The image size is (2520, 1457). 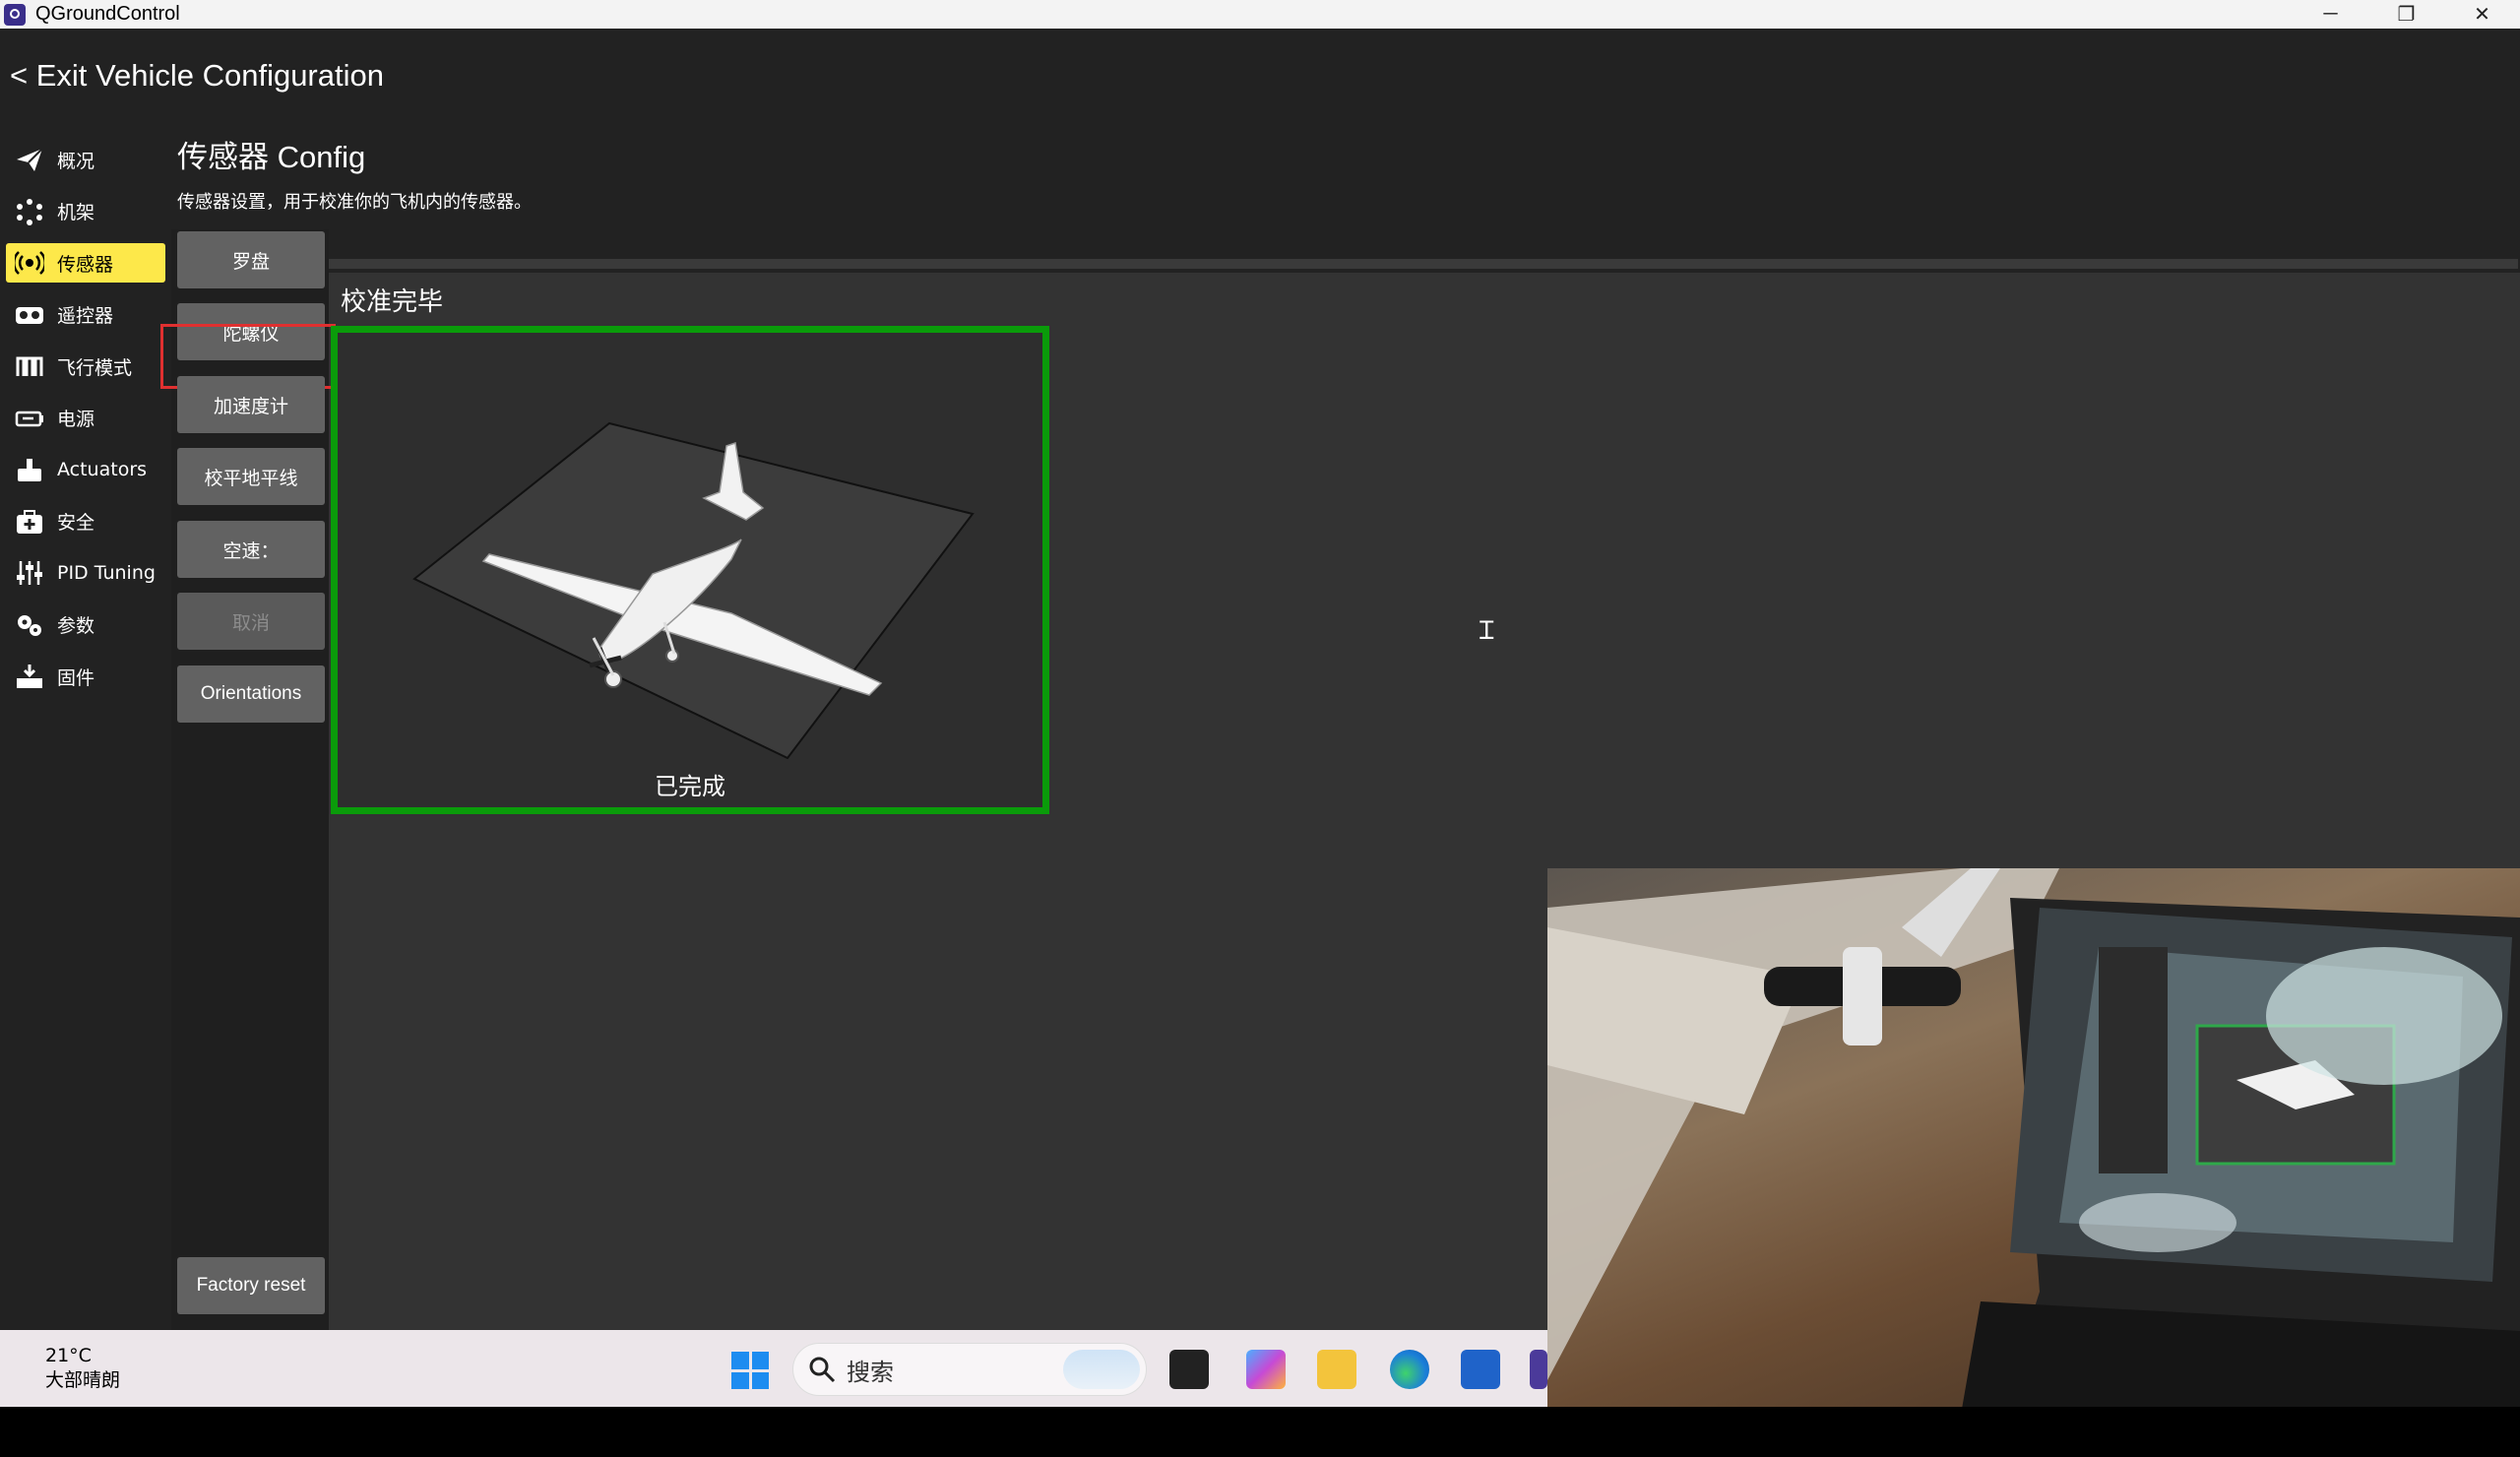 I want to click on sidebar-item-radio: 遥控器, so click(x=85, y=315).